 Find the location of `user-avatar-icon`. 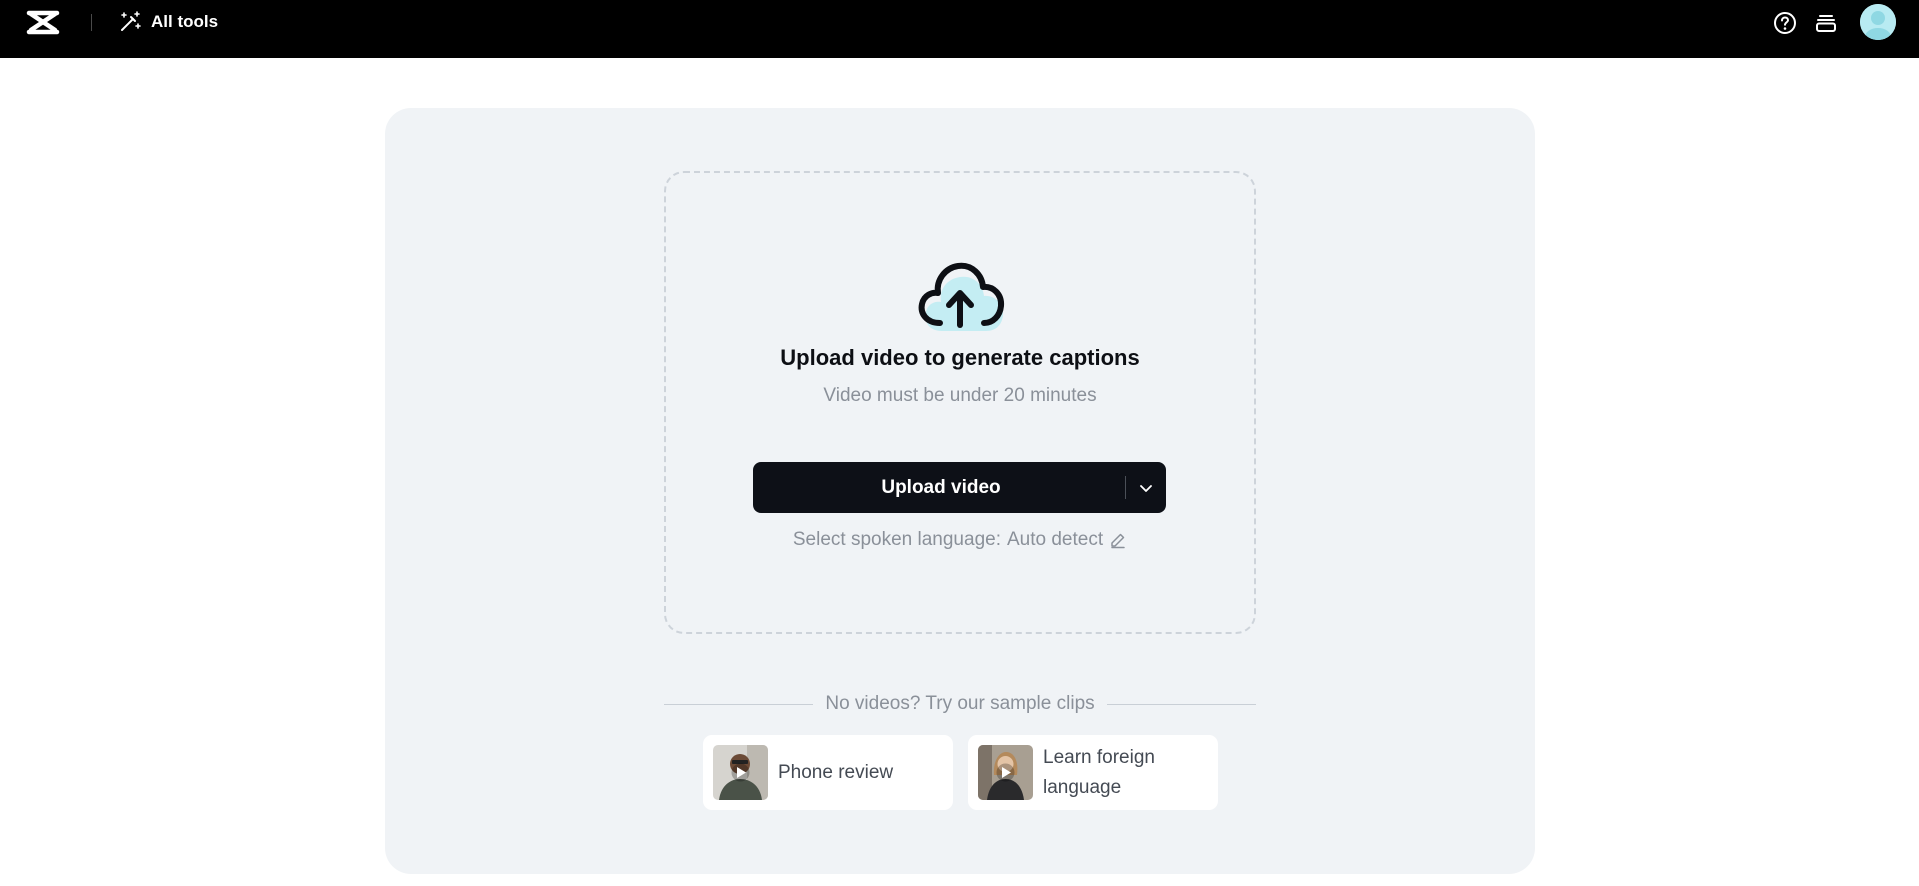

user-avatar-icon is located at coordinates (1878, 22).